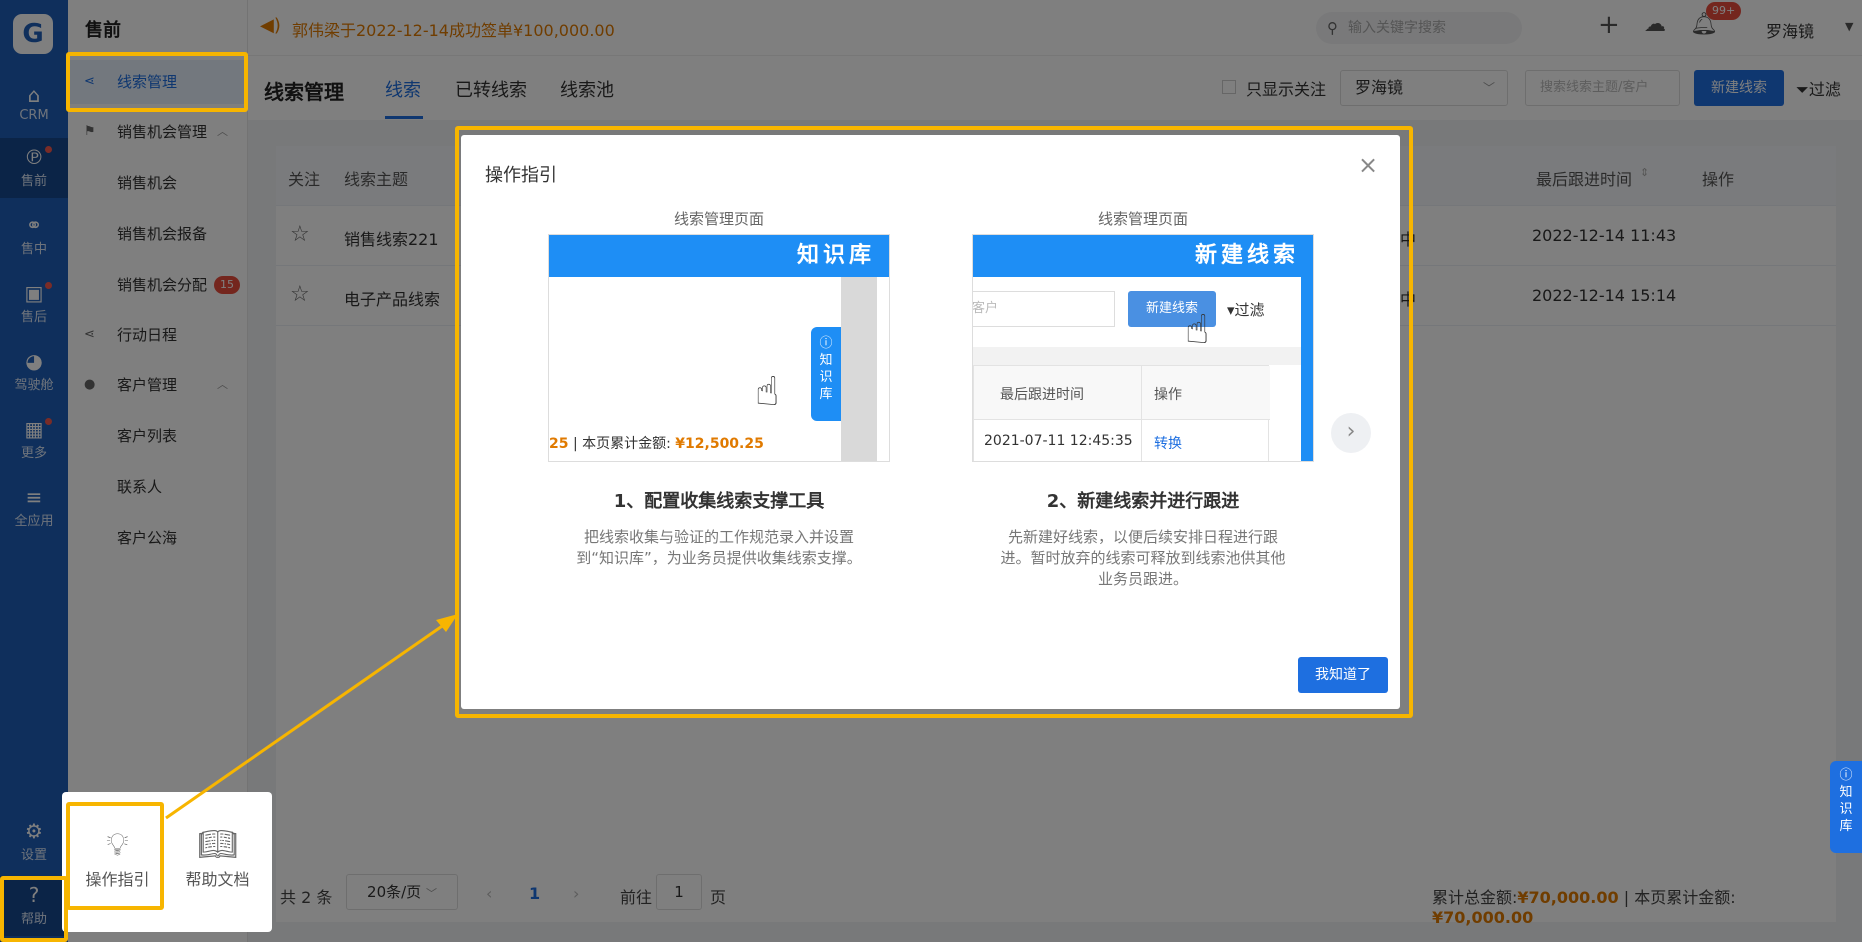  I want to click on pointer-arrow, so click(311, 717).